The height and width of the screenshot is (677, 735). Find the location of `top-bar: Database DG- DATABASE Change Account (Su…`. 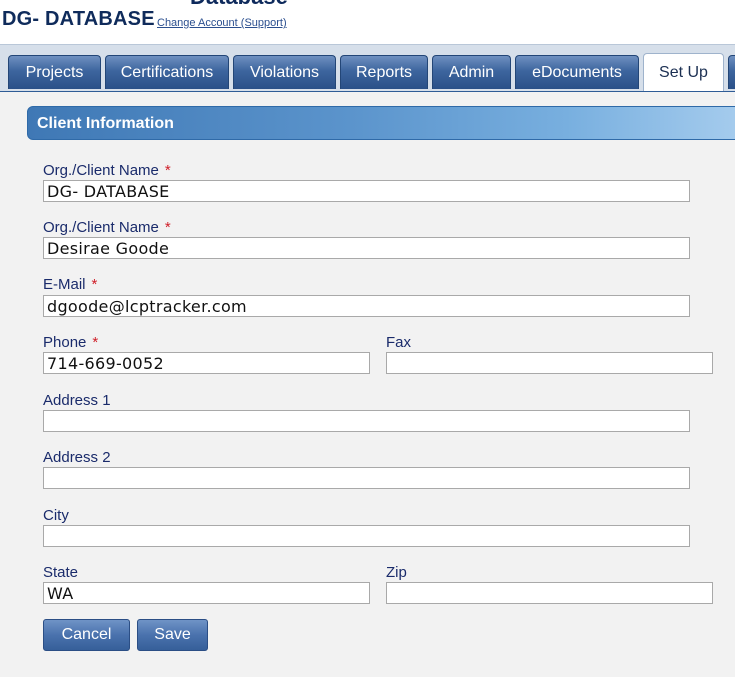

top-bar: Database DG- DATABASE Change Account (Su… is located at coordinates (367, 21).